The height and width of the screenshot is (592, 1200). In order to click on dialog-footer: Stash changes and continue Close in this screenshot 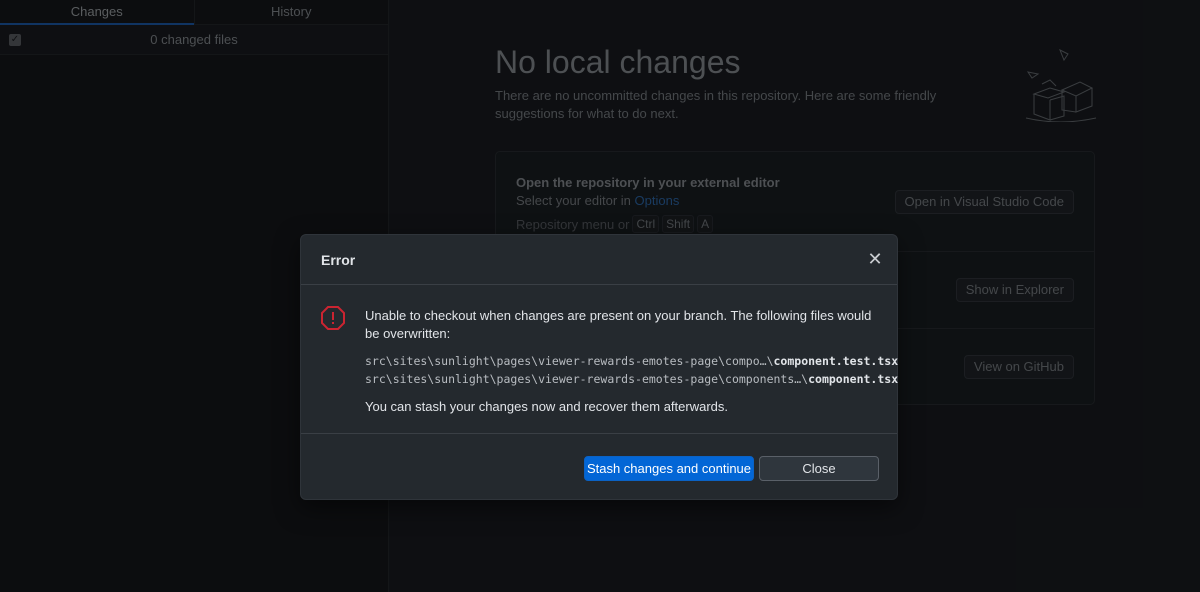, I will do `click(599, 467)`.